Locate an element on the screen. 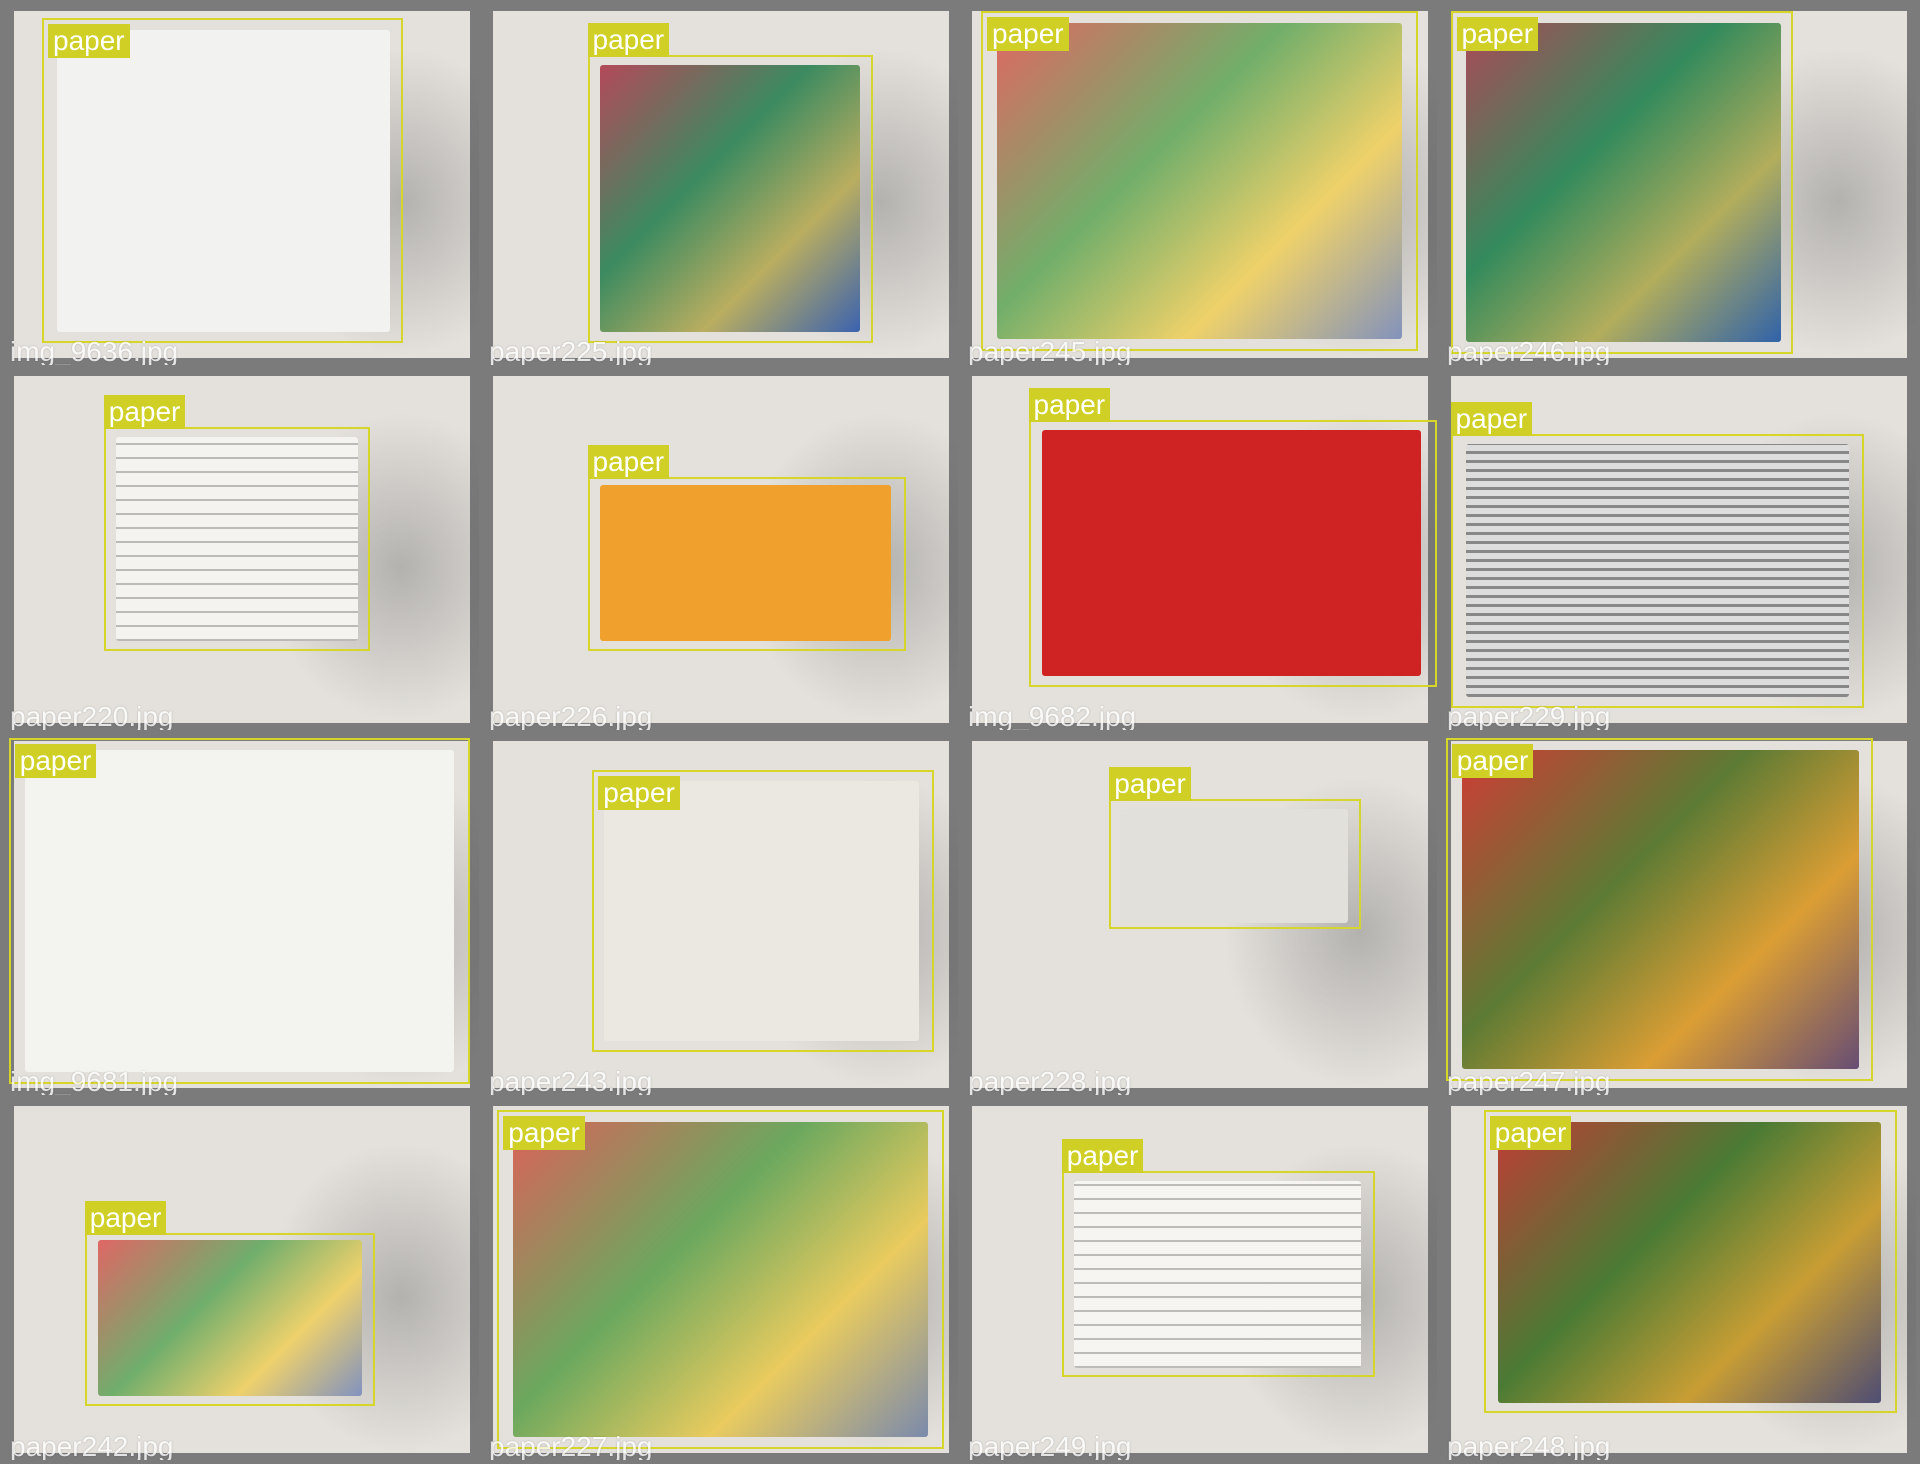 Image resolution: width=1920 pixels, height=1464 pixels. grid-tile: paper img_9681.jpg is located at coordinates (241, 914).